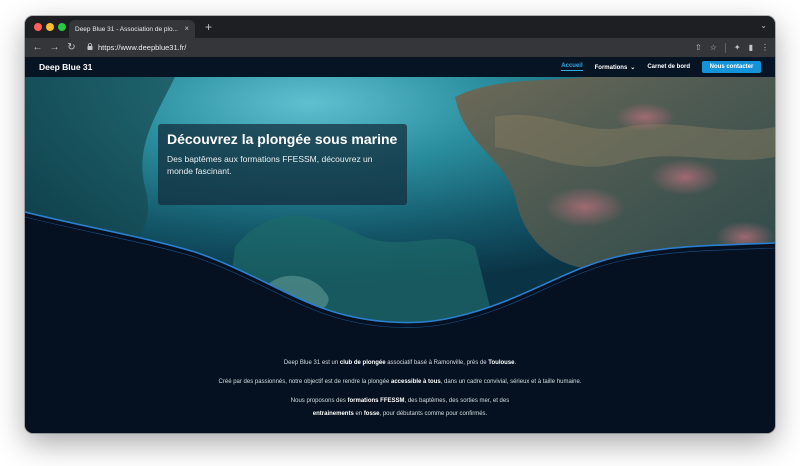 Image resolution: width=800 pixels, height=466 pixels. What do you see at coordinates (142, 47) in the screenshot?
I see `address-bar: https://www.deepblue31.fr/` at bounding box center [142, 47].